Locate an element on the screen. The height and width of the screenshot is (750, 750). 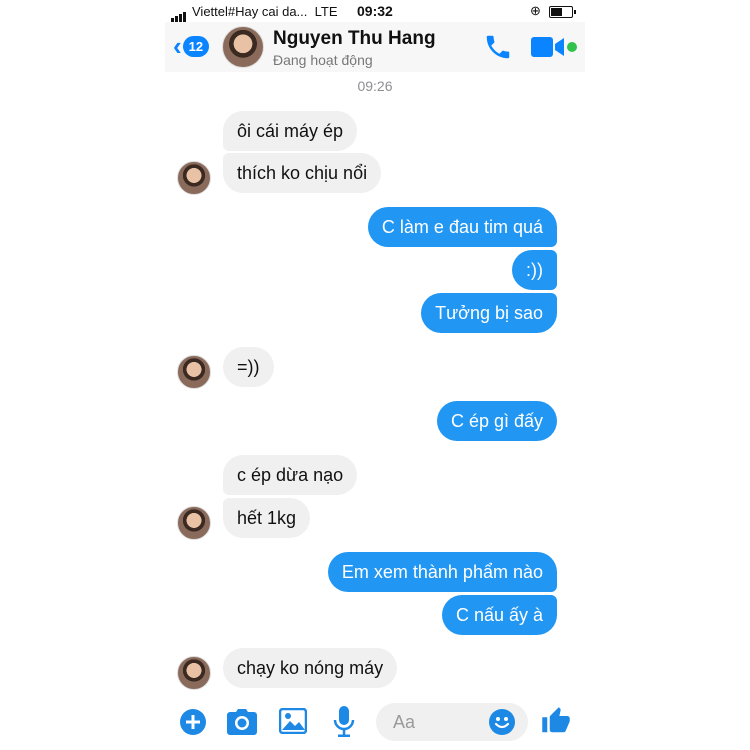
thumbs-up-icon is located at coordinates (556, 720).